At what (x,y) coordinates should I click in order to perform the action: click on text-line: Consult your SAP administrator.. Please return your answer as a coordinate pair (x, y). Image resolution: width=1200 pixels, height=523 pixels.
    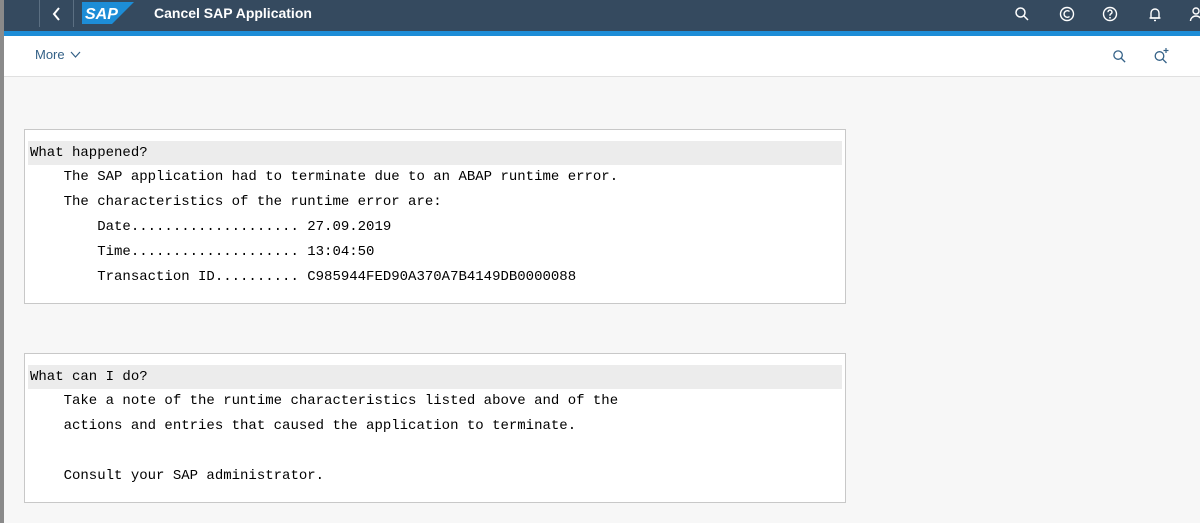
    Looking at the image, I should click on (177, 476).